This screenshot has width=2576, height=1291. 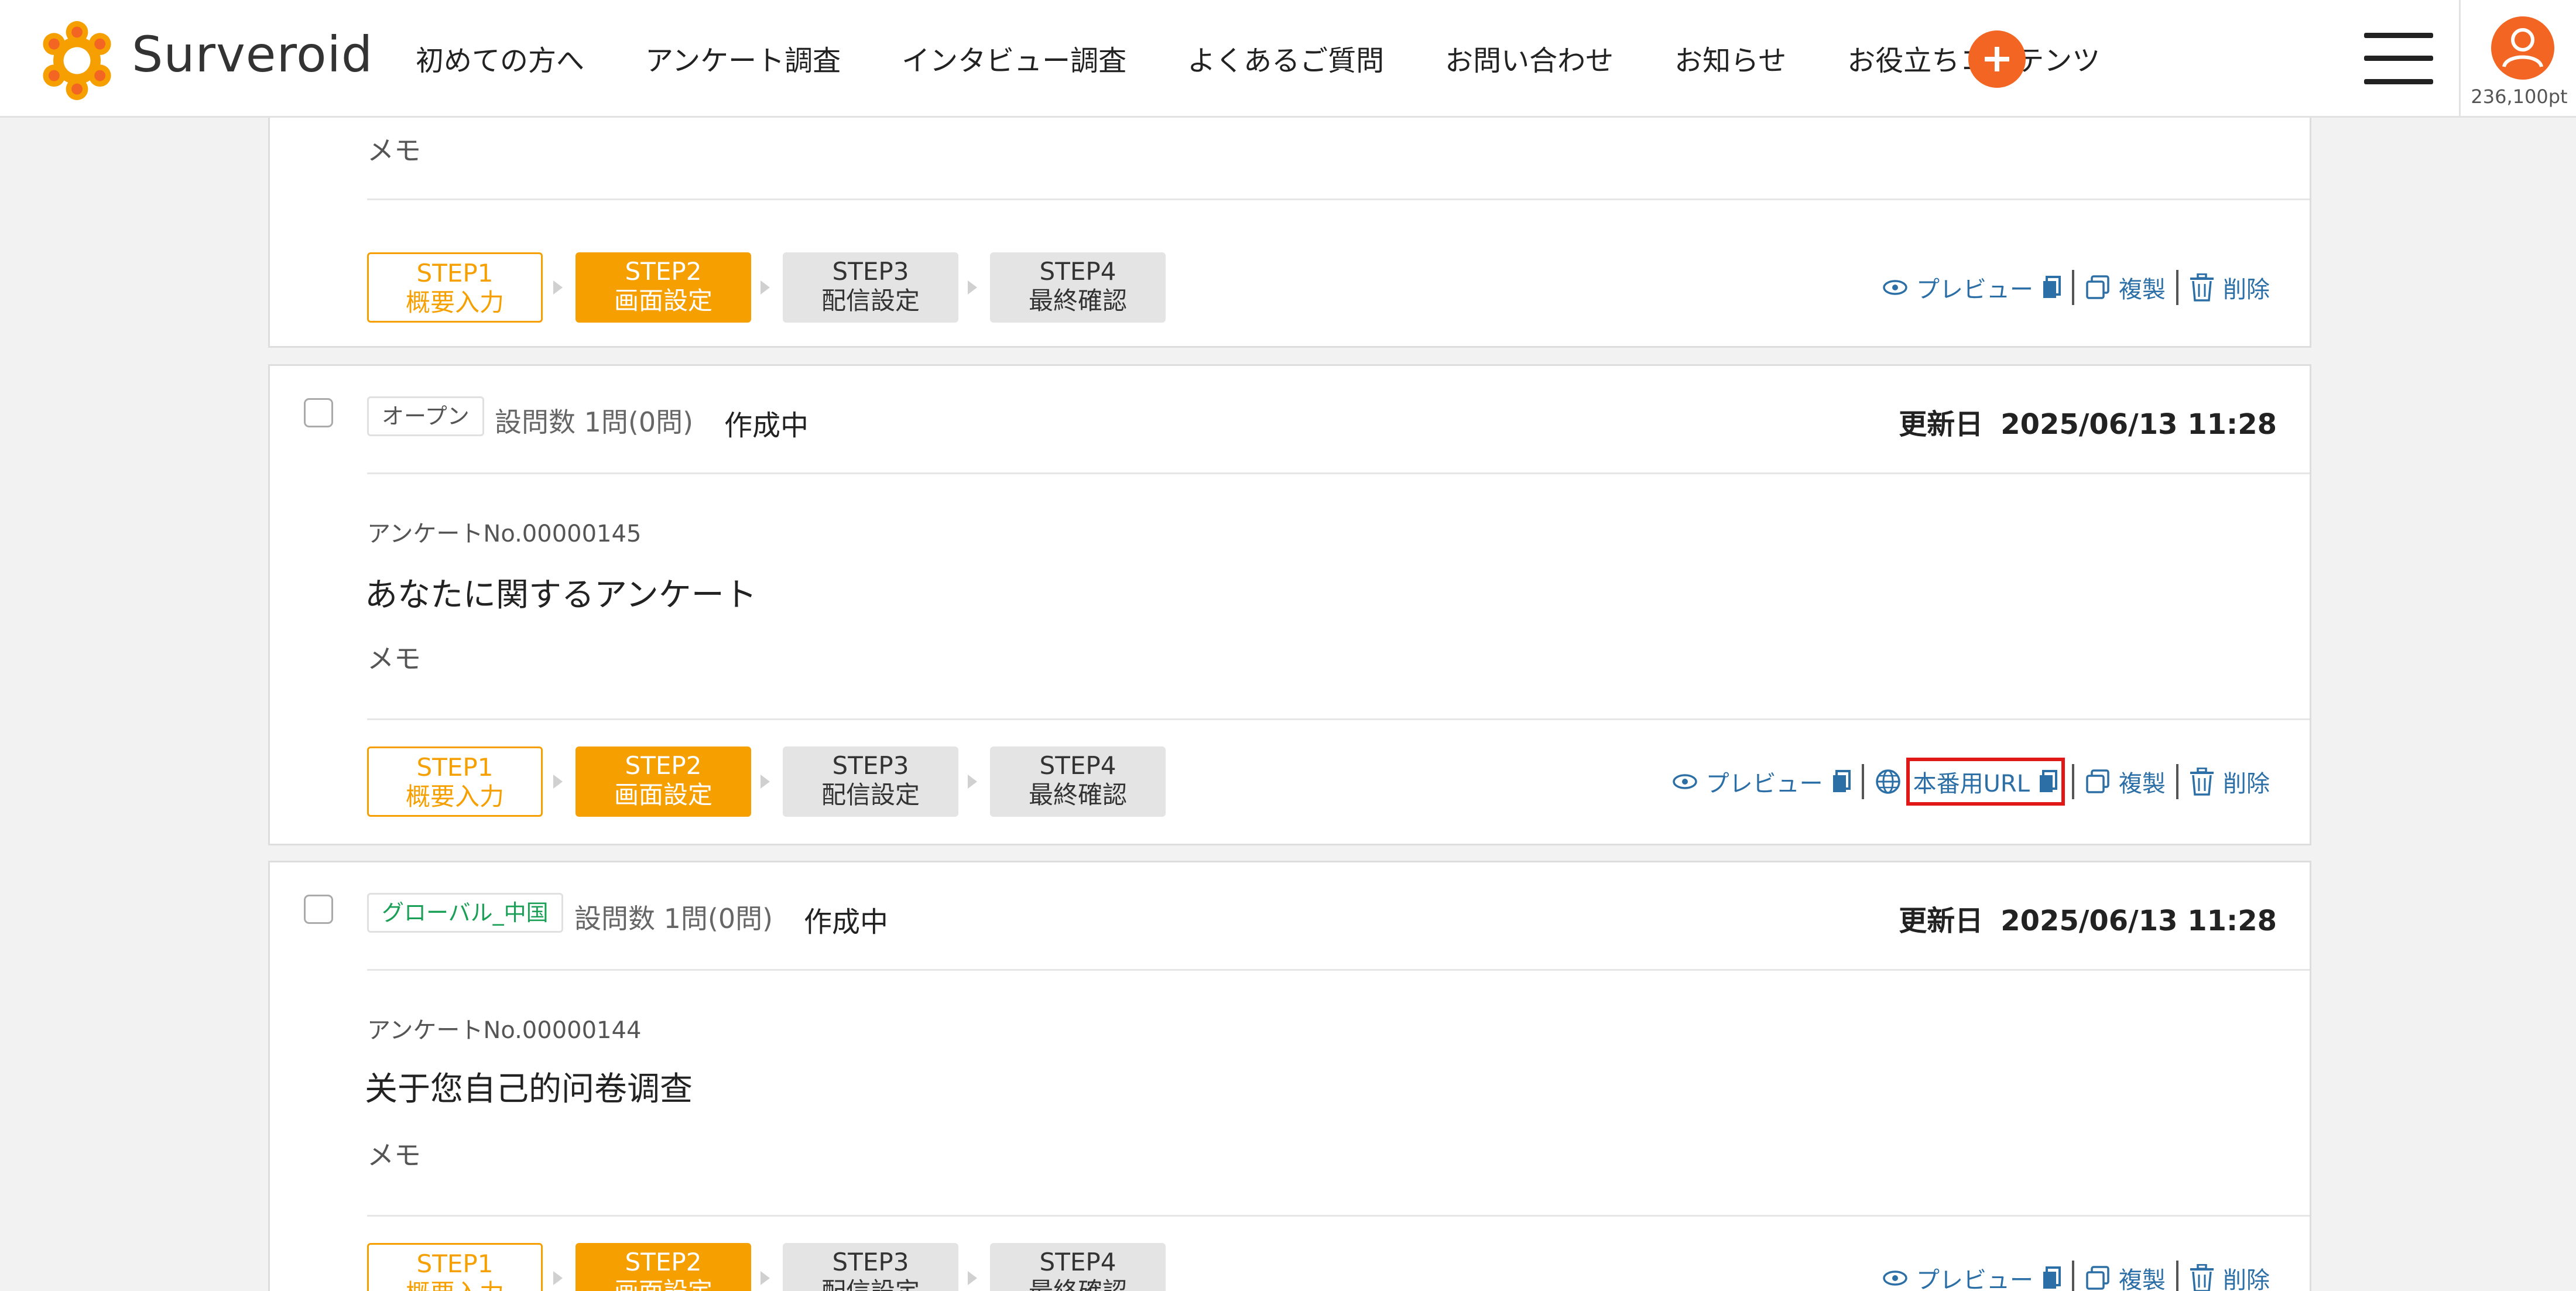 I want to click on menu-icon, so click(x=2398, y=58).